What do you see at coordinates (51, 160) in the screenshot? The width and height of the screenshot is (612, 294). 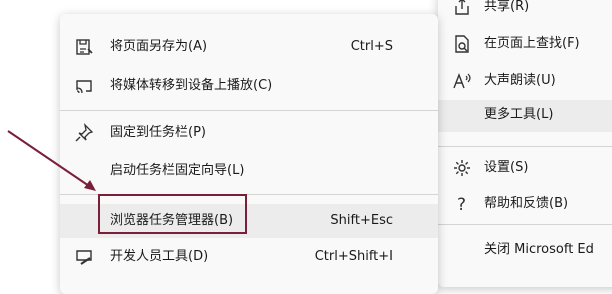 I see `annotation-arrow` at bounding box center [51, 160].